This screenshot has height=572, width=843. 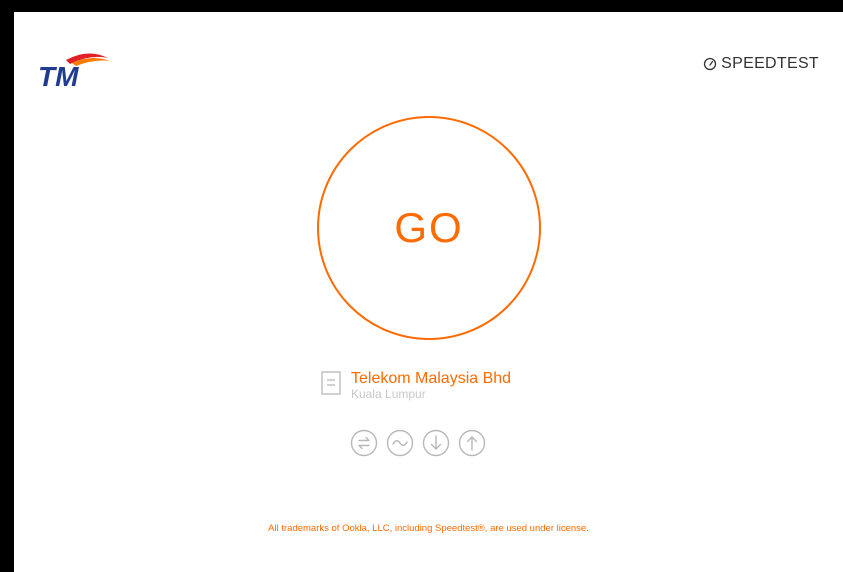 What do you see at coordinates (388, 394) in the screenshot?
I see `server-location: Kuala Lumpur` at bounding box center [388, 394].